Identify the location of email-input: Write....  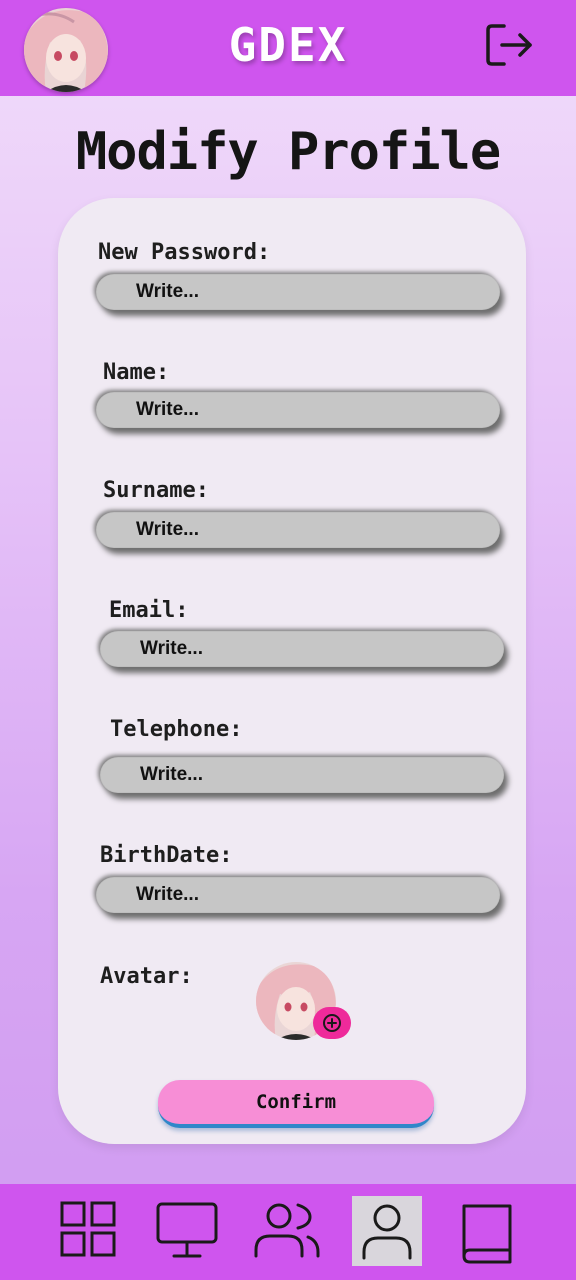
(302, 649).